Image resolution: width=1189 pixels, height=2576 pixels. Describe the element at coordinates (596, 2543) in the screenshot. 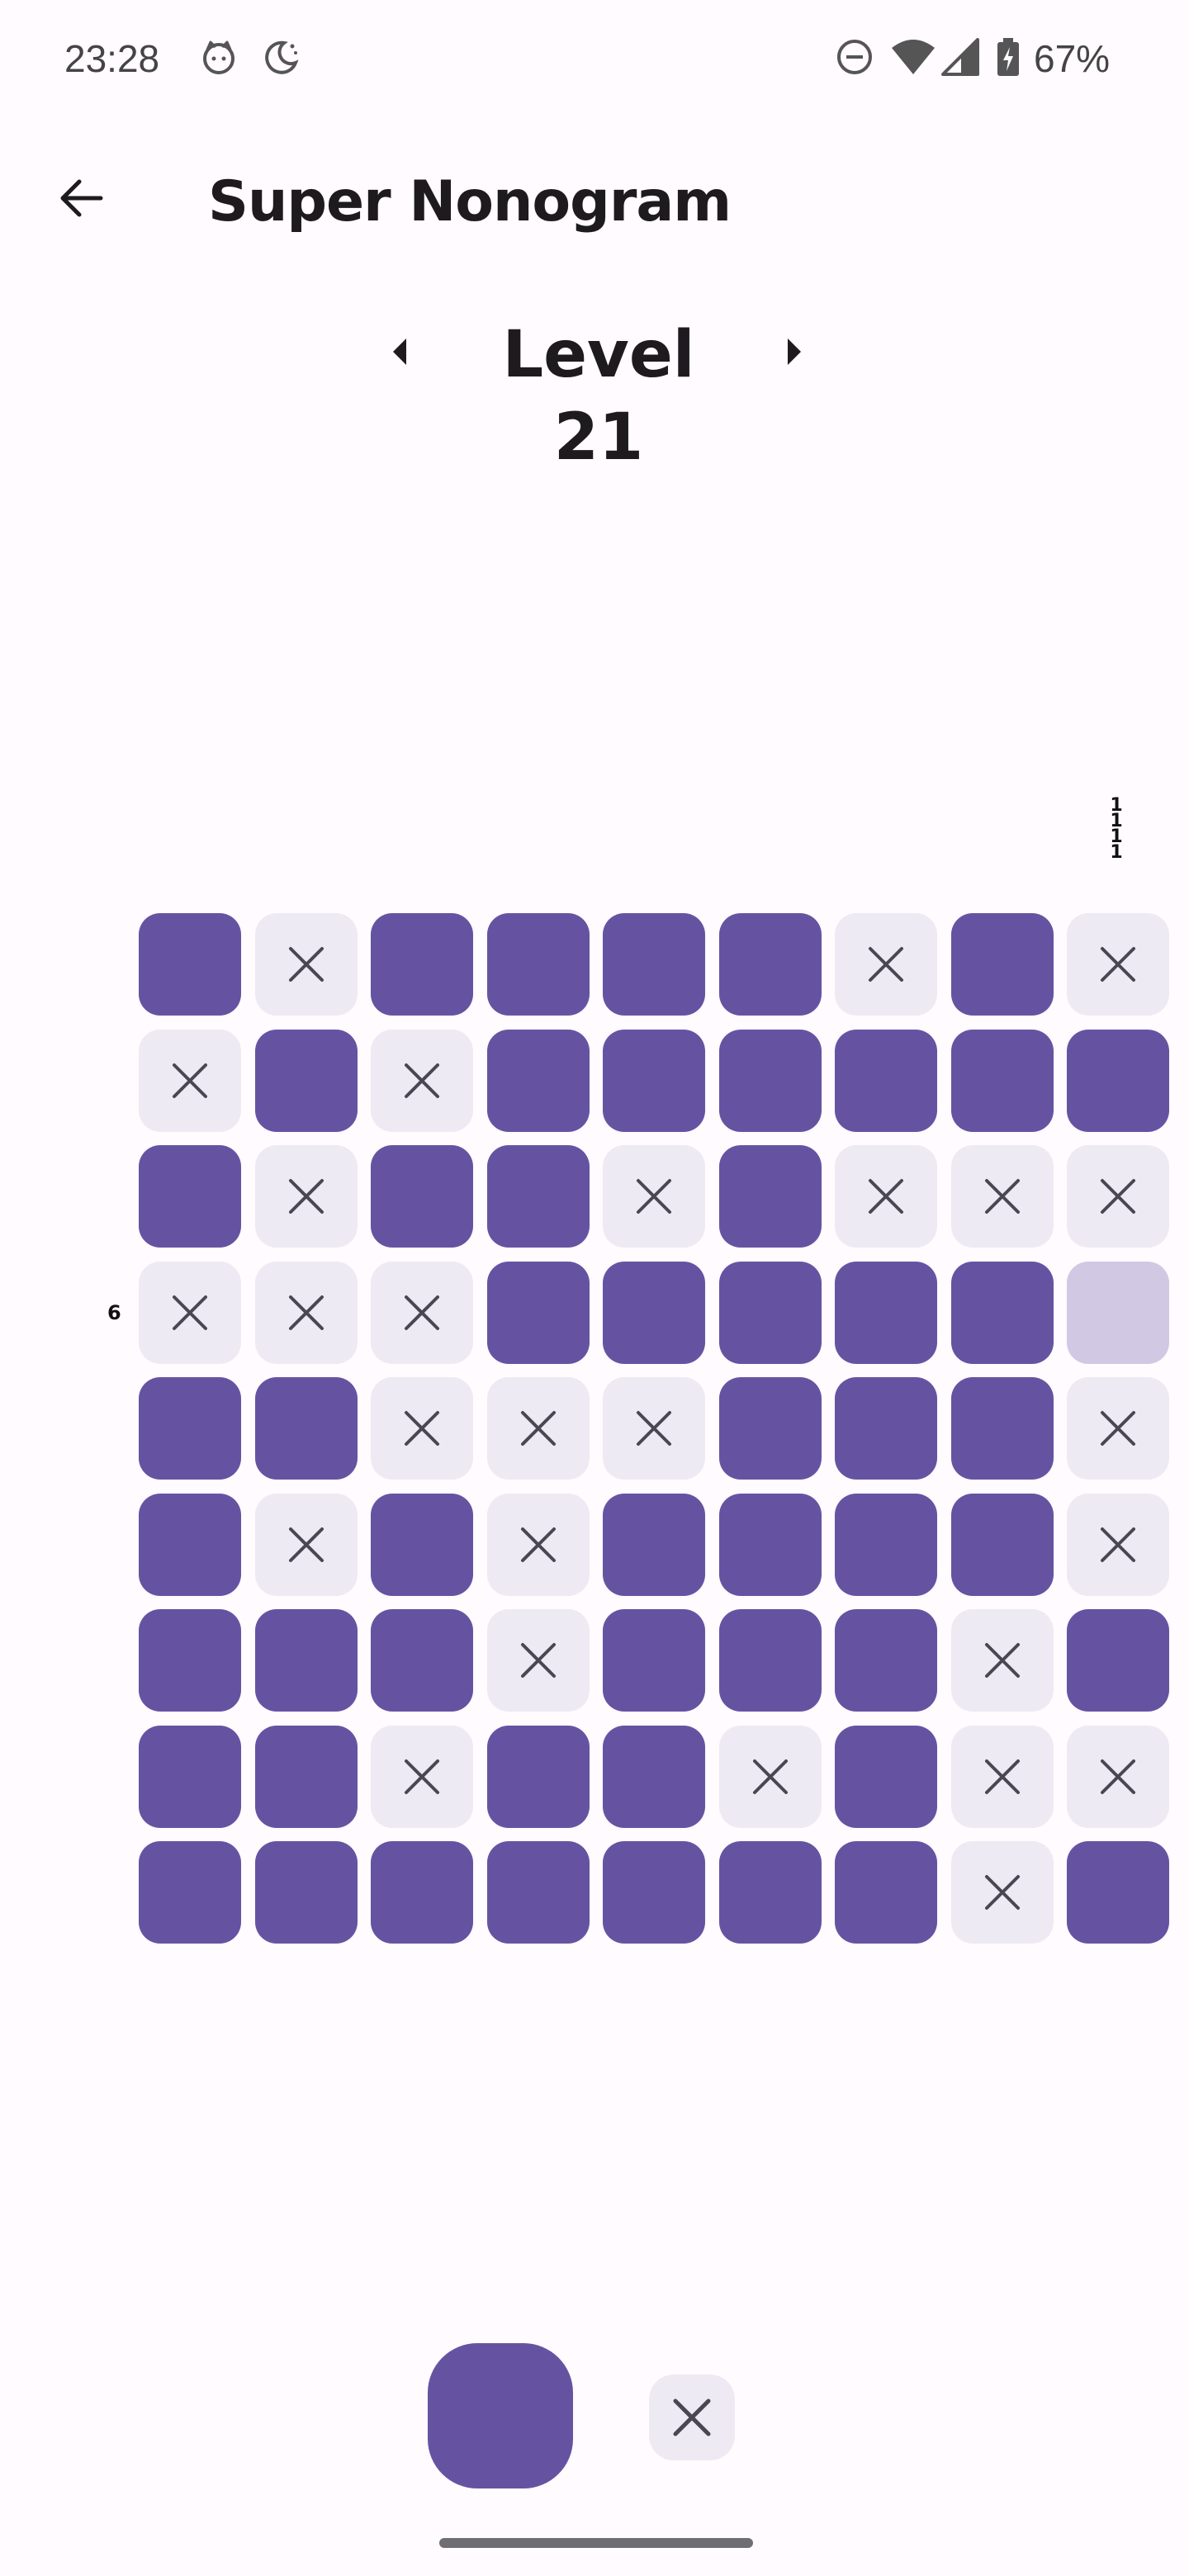

I see `gesture-nav-handle` at that location.